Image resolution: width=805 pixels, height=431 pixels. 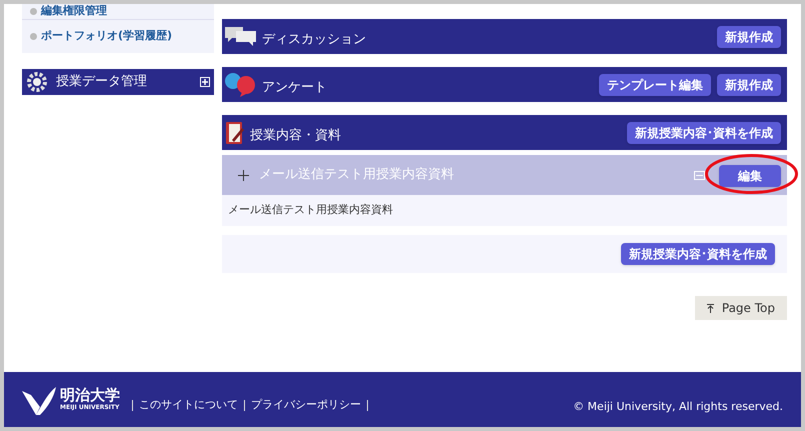 What do you see at coordinates (740, 308) in the screenshot?
I see `page-top-button: Page Top` at bounding box center [740, 308].